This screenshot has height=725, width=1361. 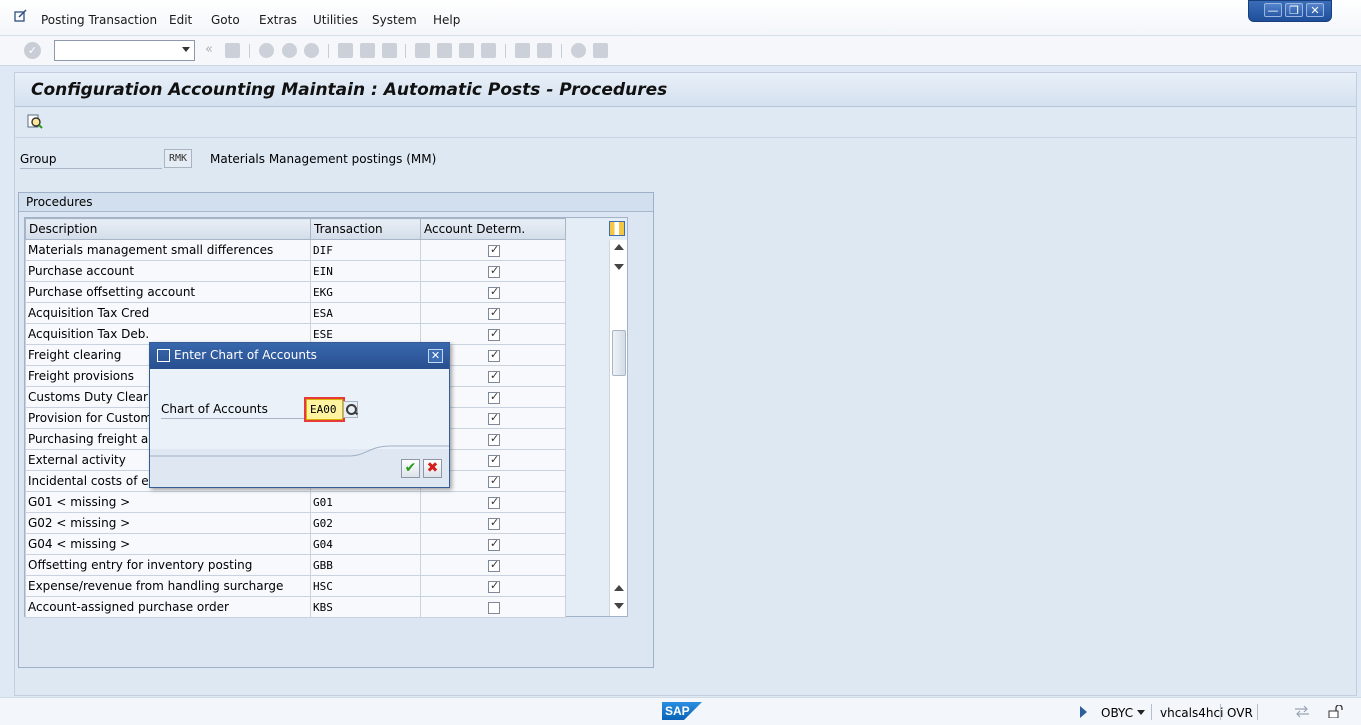 What do you see at coordinates (365, 523) in the screenshot?
I see `row-transaction: G02` at bounding box center [365, 523].